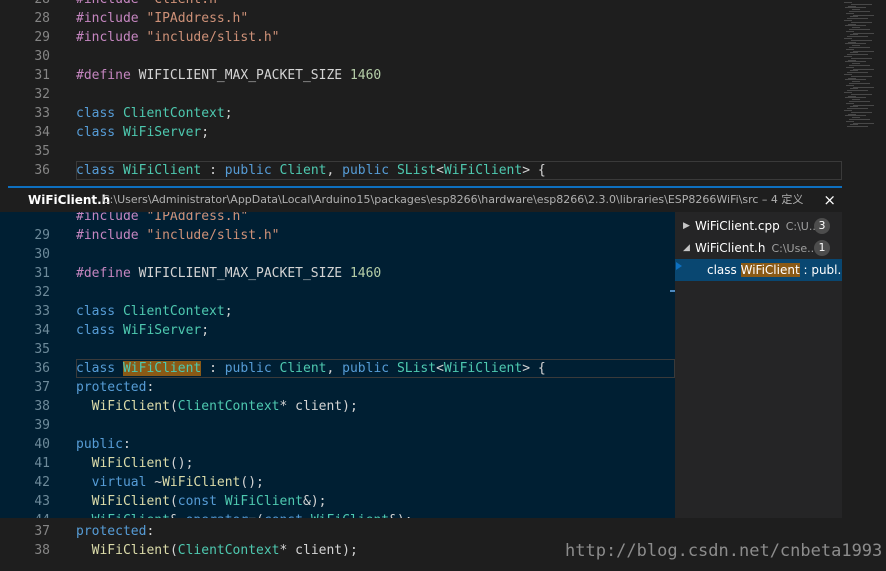 This screenshot has height=571, width=886. I want to click on watermark: http://blog.csdn.net/cnbeta1993, so click(724, 551).